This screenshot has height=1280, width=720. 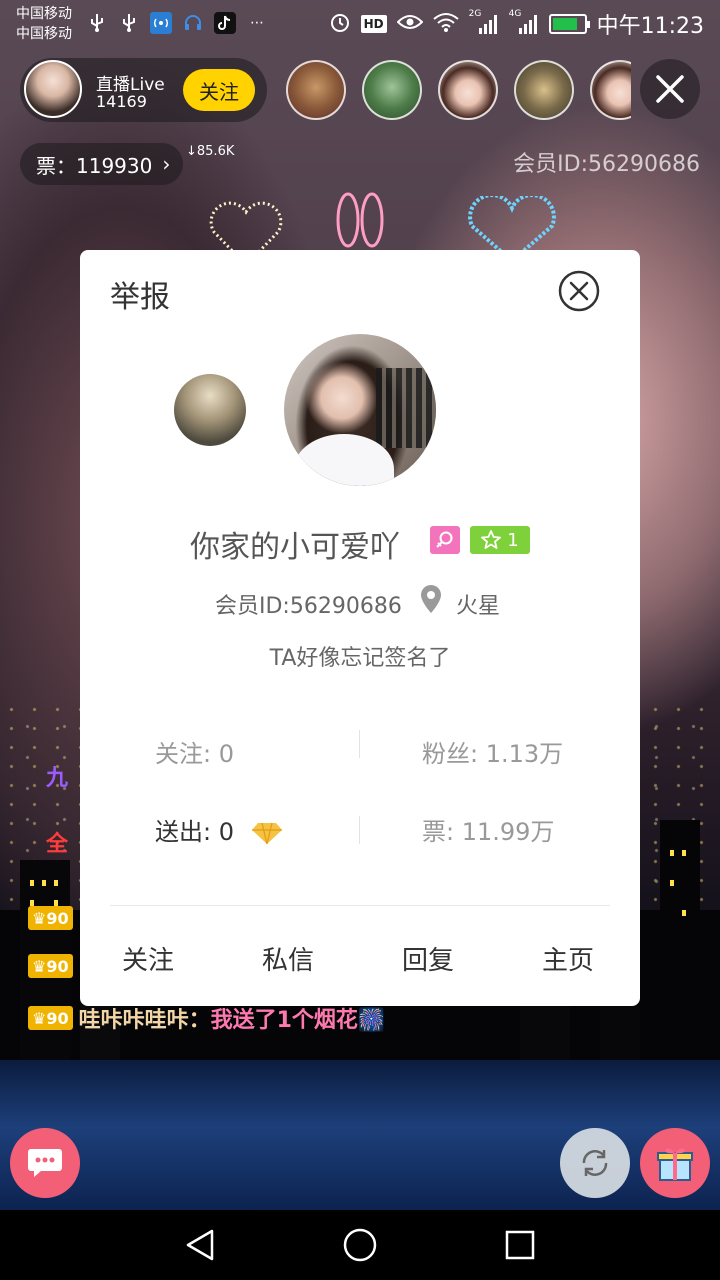 I want to click on fans-count: 粉丝: 1.13万, so click(x=492, y=751).